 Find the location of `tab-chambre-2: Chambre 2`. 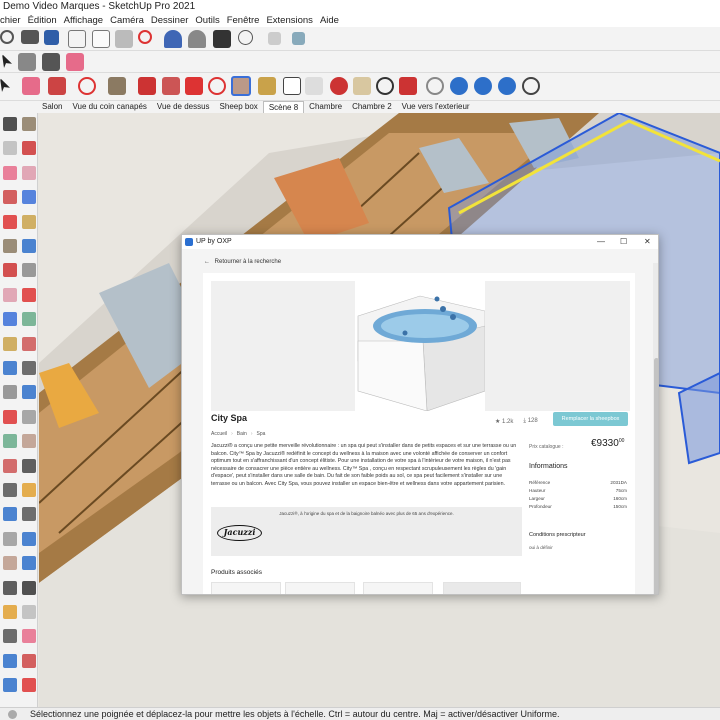

tab-chambre-2: Chambre 2 is located at coordinates (372, 107).